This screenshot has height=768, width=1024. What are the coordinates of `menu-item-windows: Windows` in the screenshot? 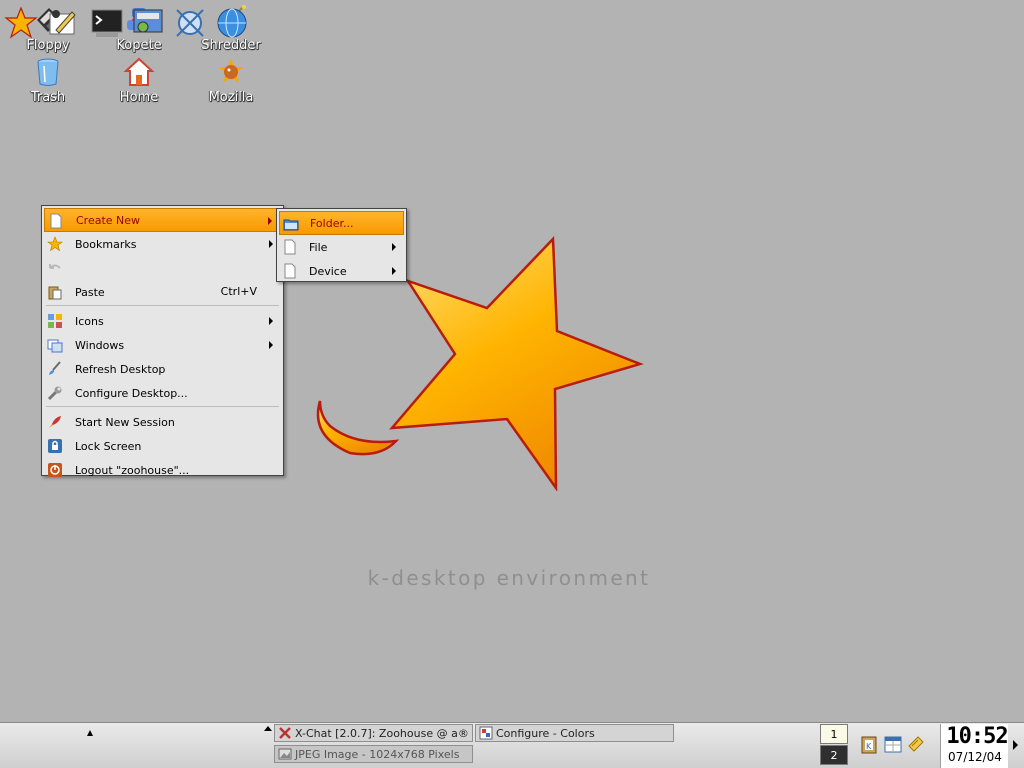 It's located at (162, 345).